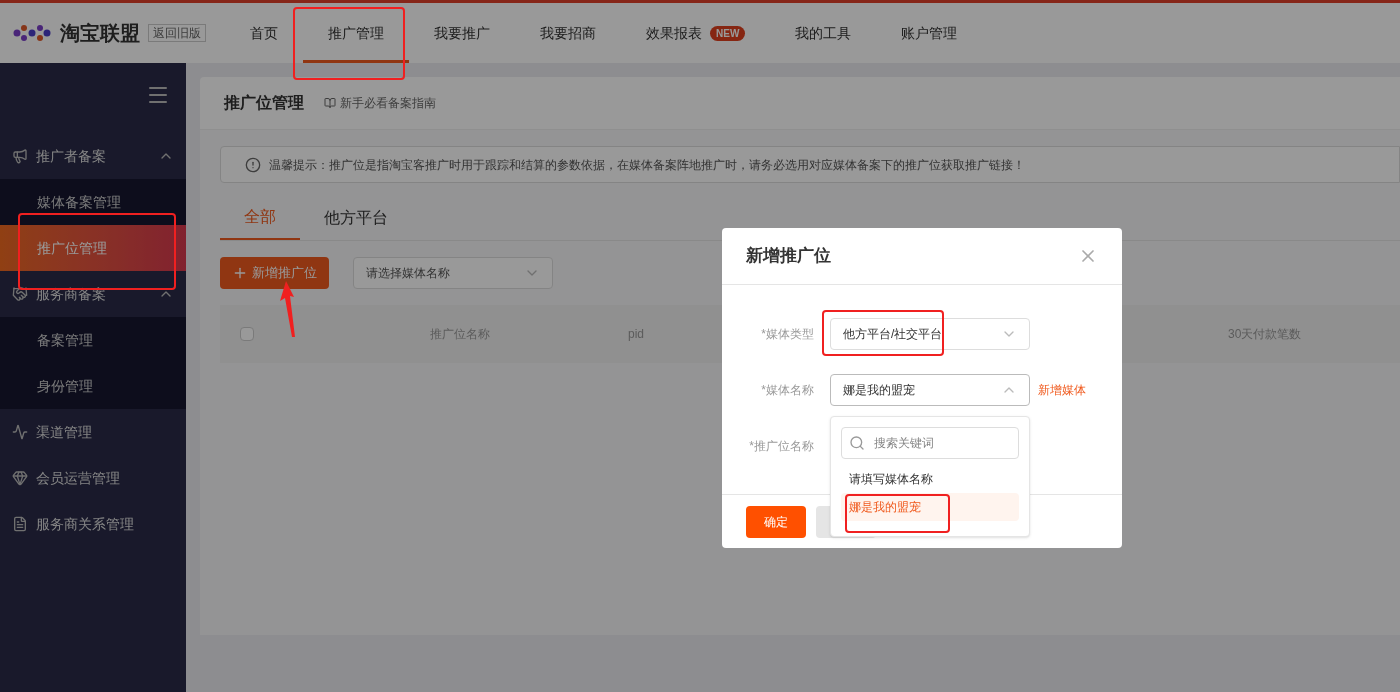 This screenshot has width=1400, height=692. What do you see at coordinates (728, 33) in the screenshot?
I see `new-badge: NEW` at bounding box center [728, 33].